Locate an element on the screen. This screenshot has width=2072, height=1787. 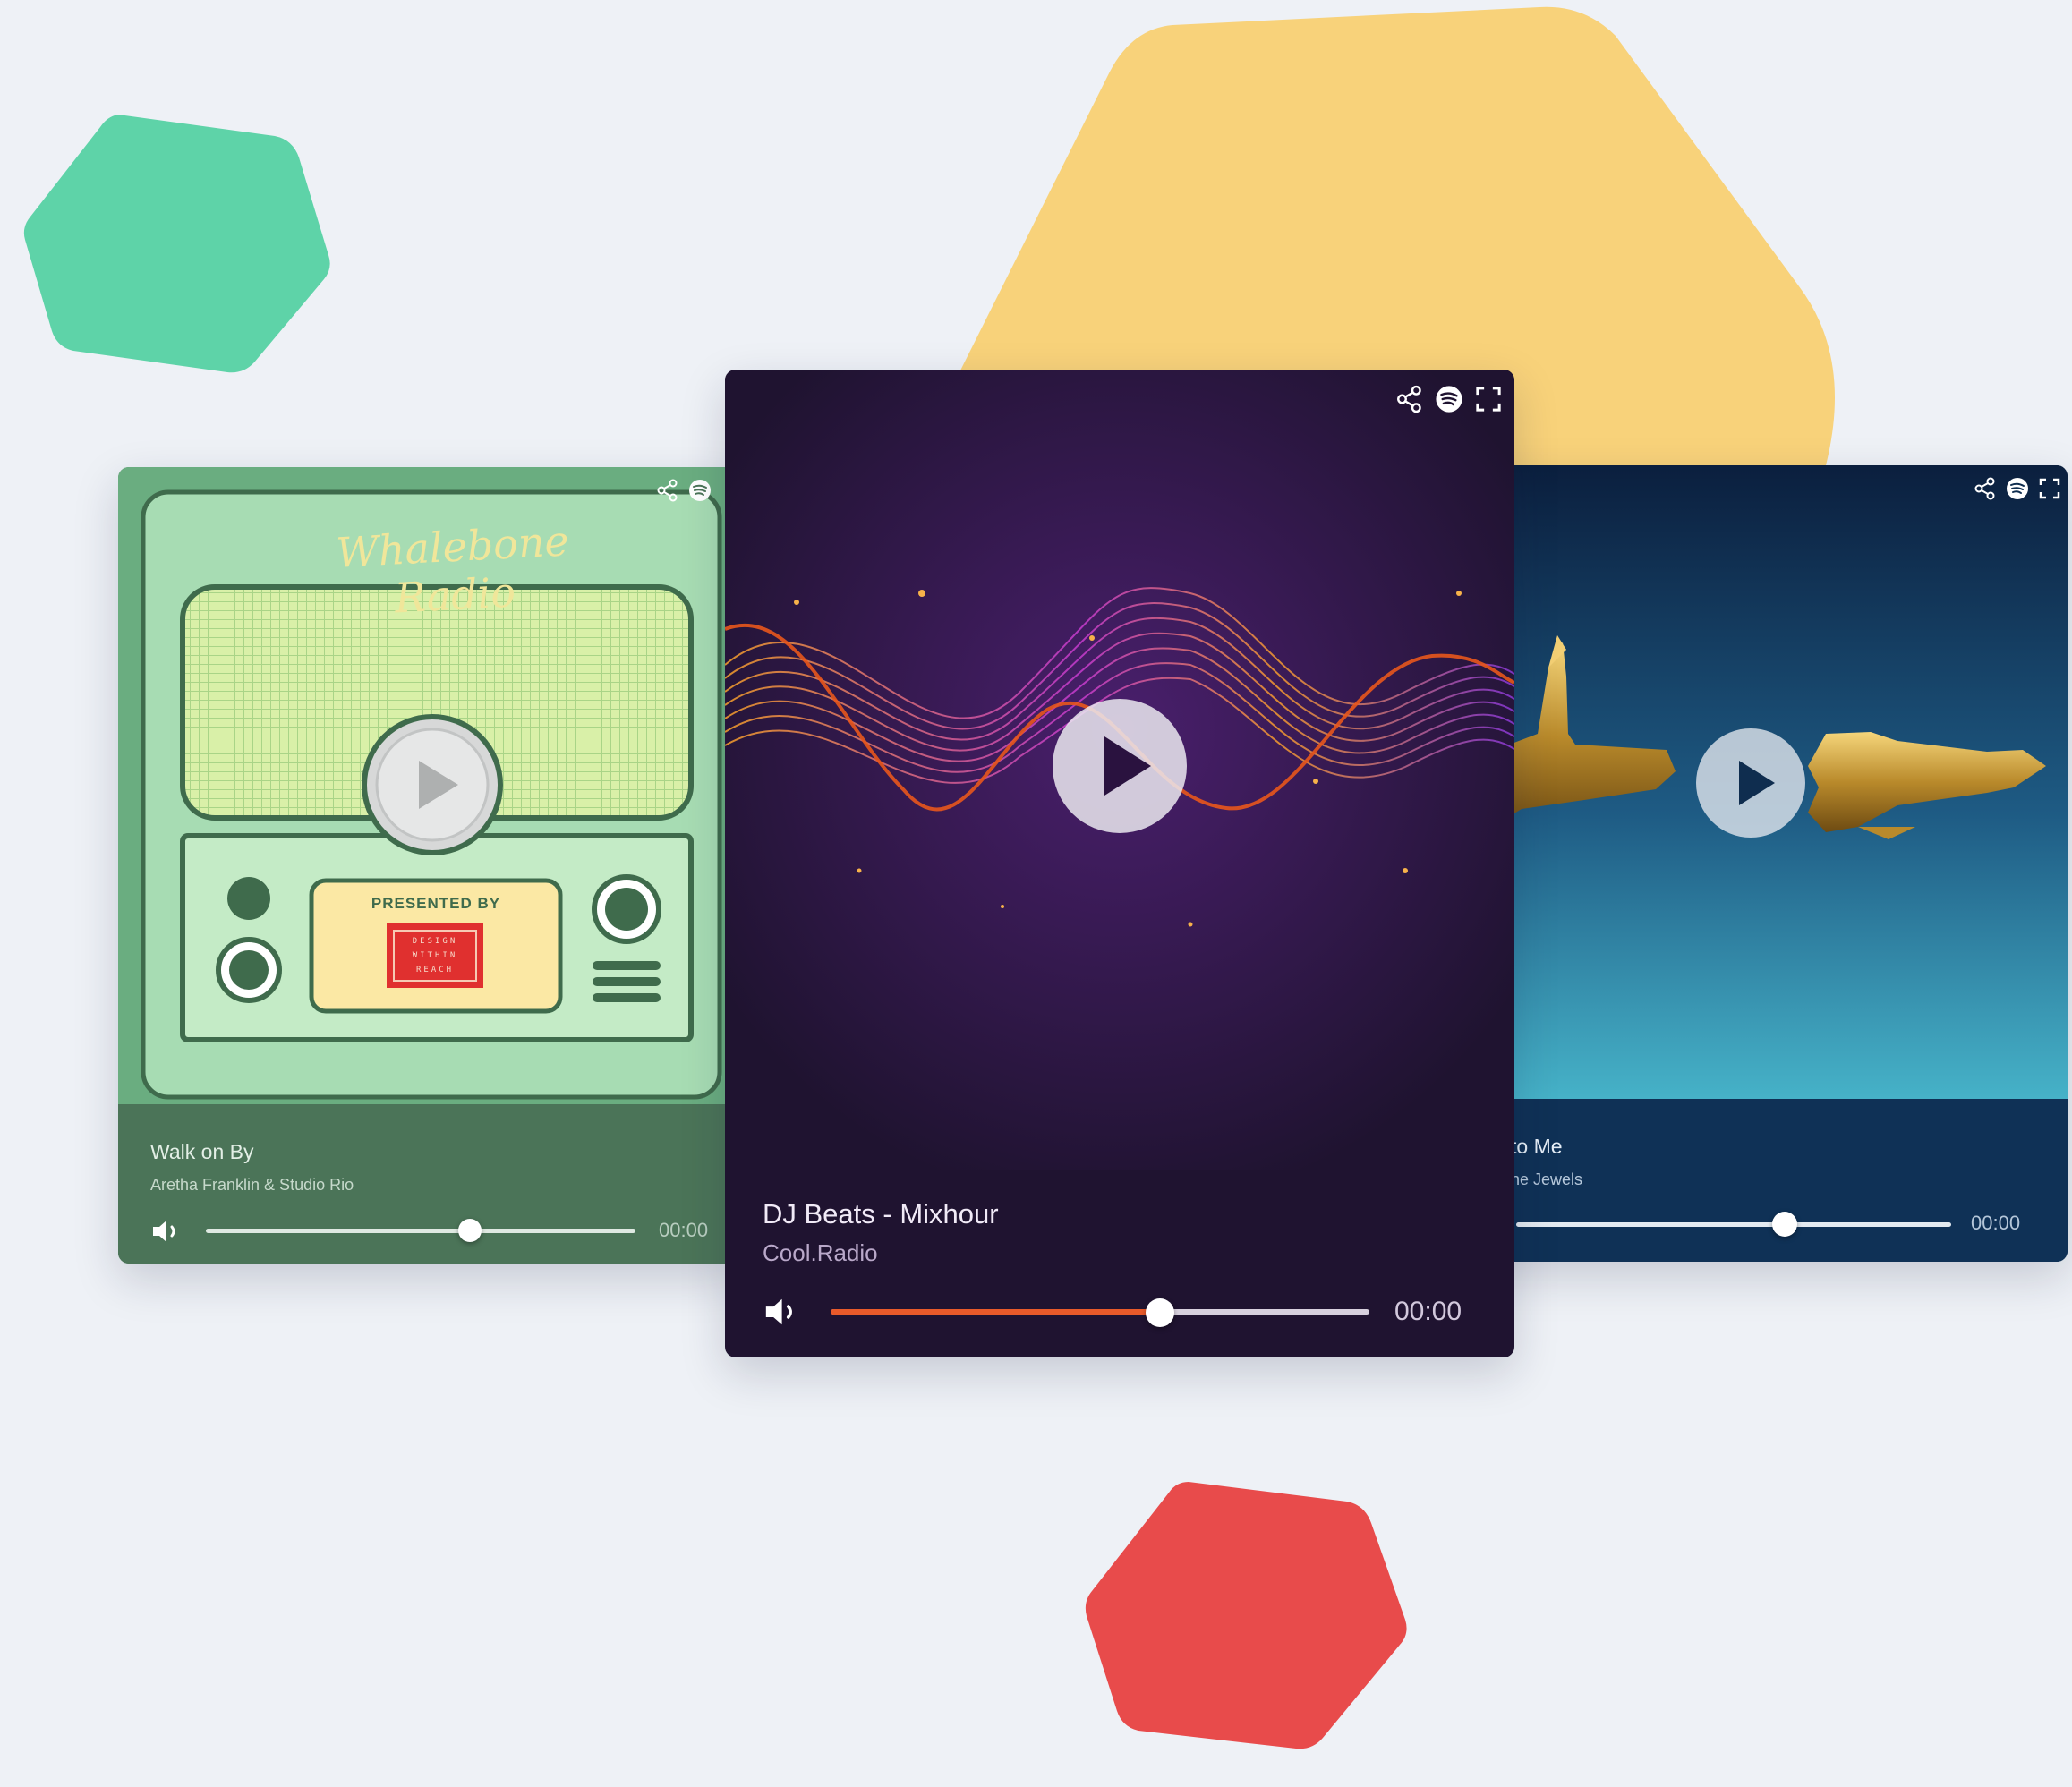
hexagon-green-decoration is located at coordinates (176, 244).